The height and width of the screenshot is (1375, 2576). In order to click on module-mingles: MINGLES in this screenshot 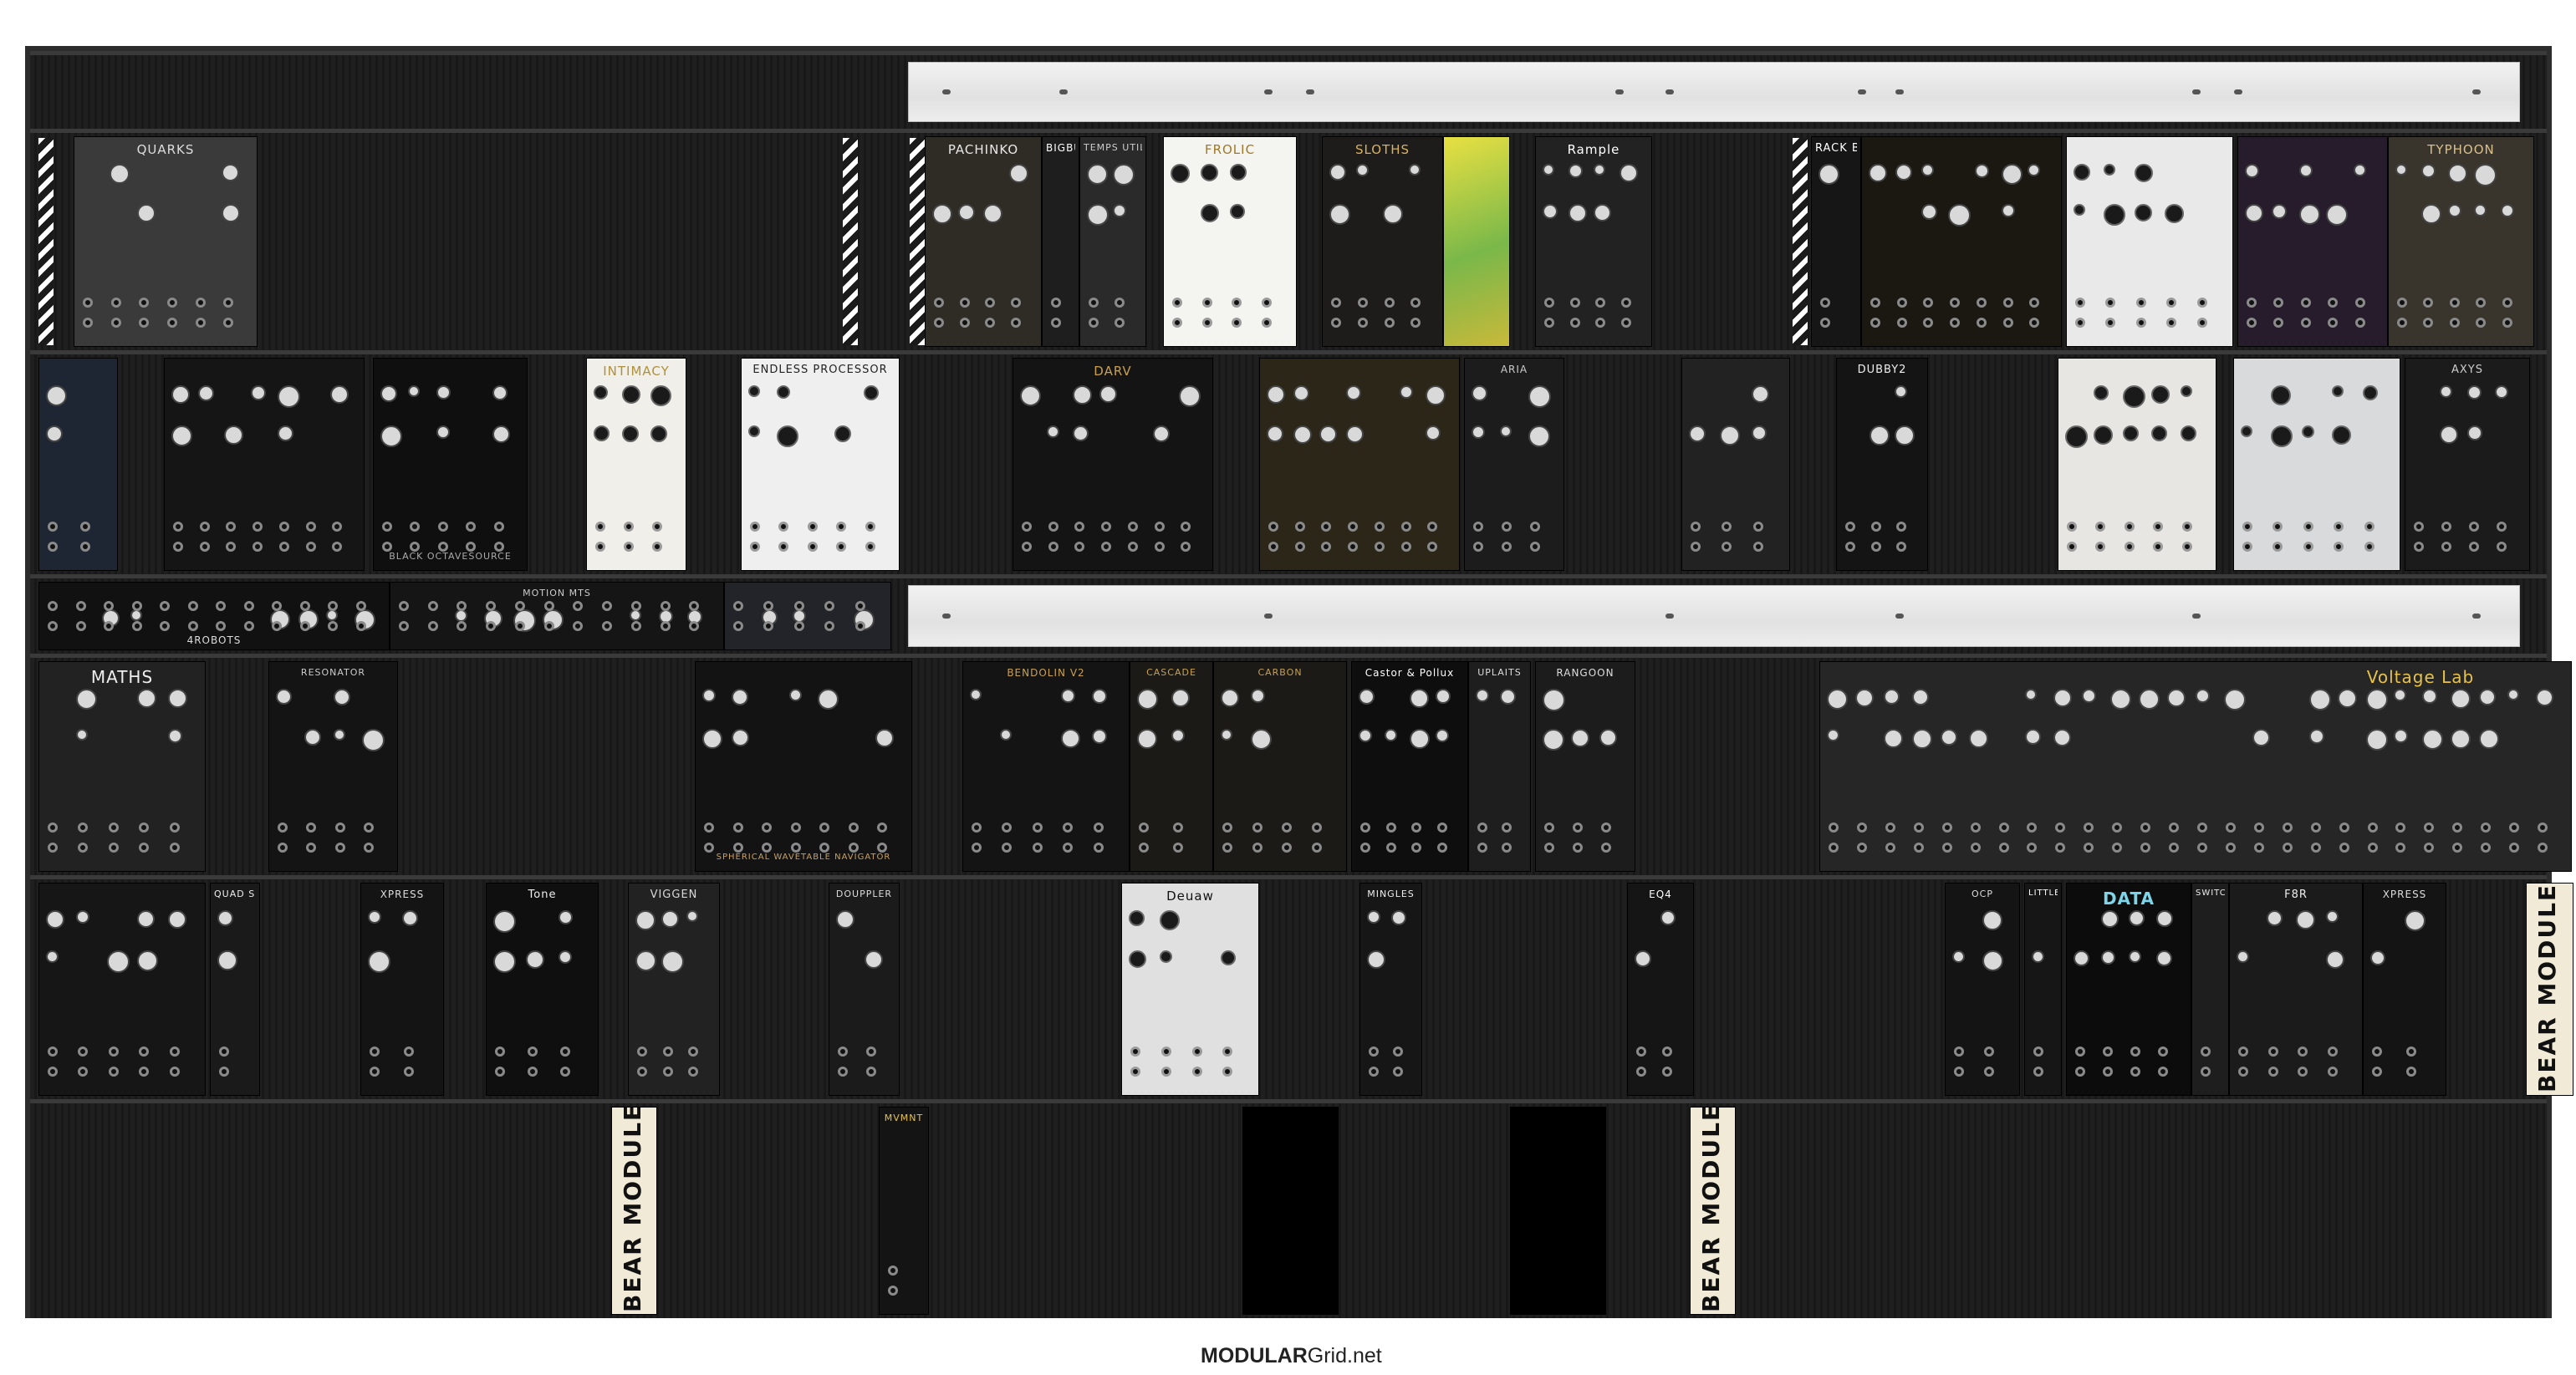, I will do `click(1391, 989)`.